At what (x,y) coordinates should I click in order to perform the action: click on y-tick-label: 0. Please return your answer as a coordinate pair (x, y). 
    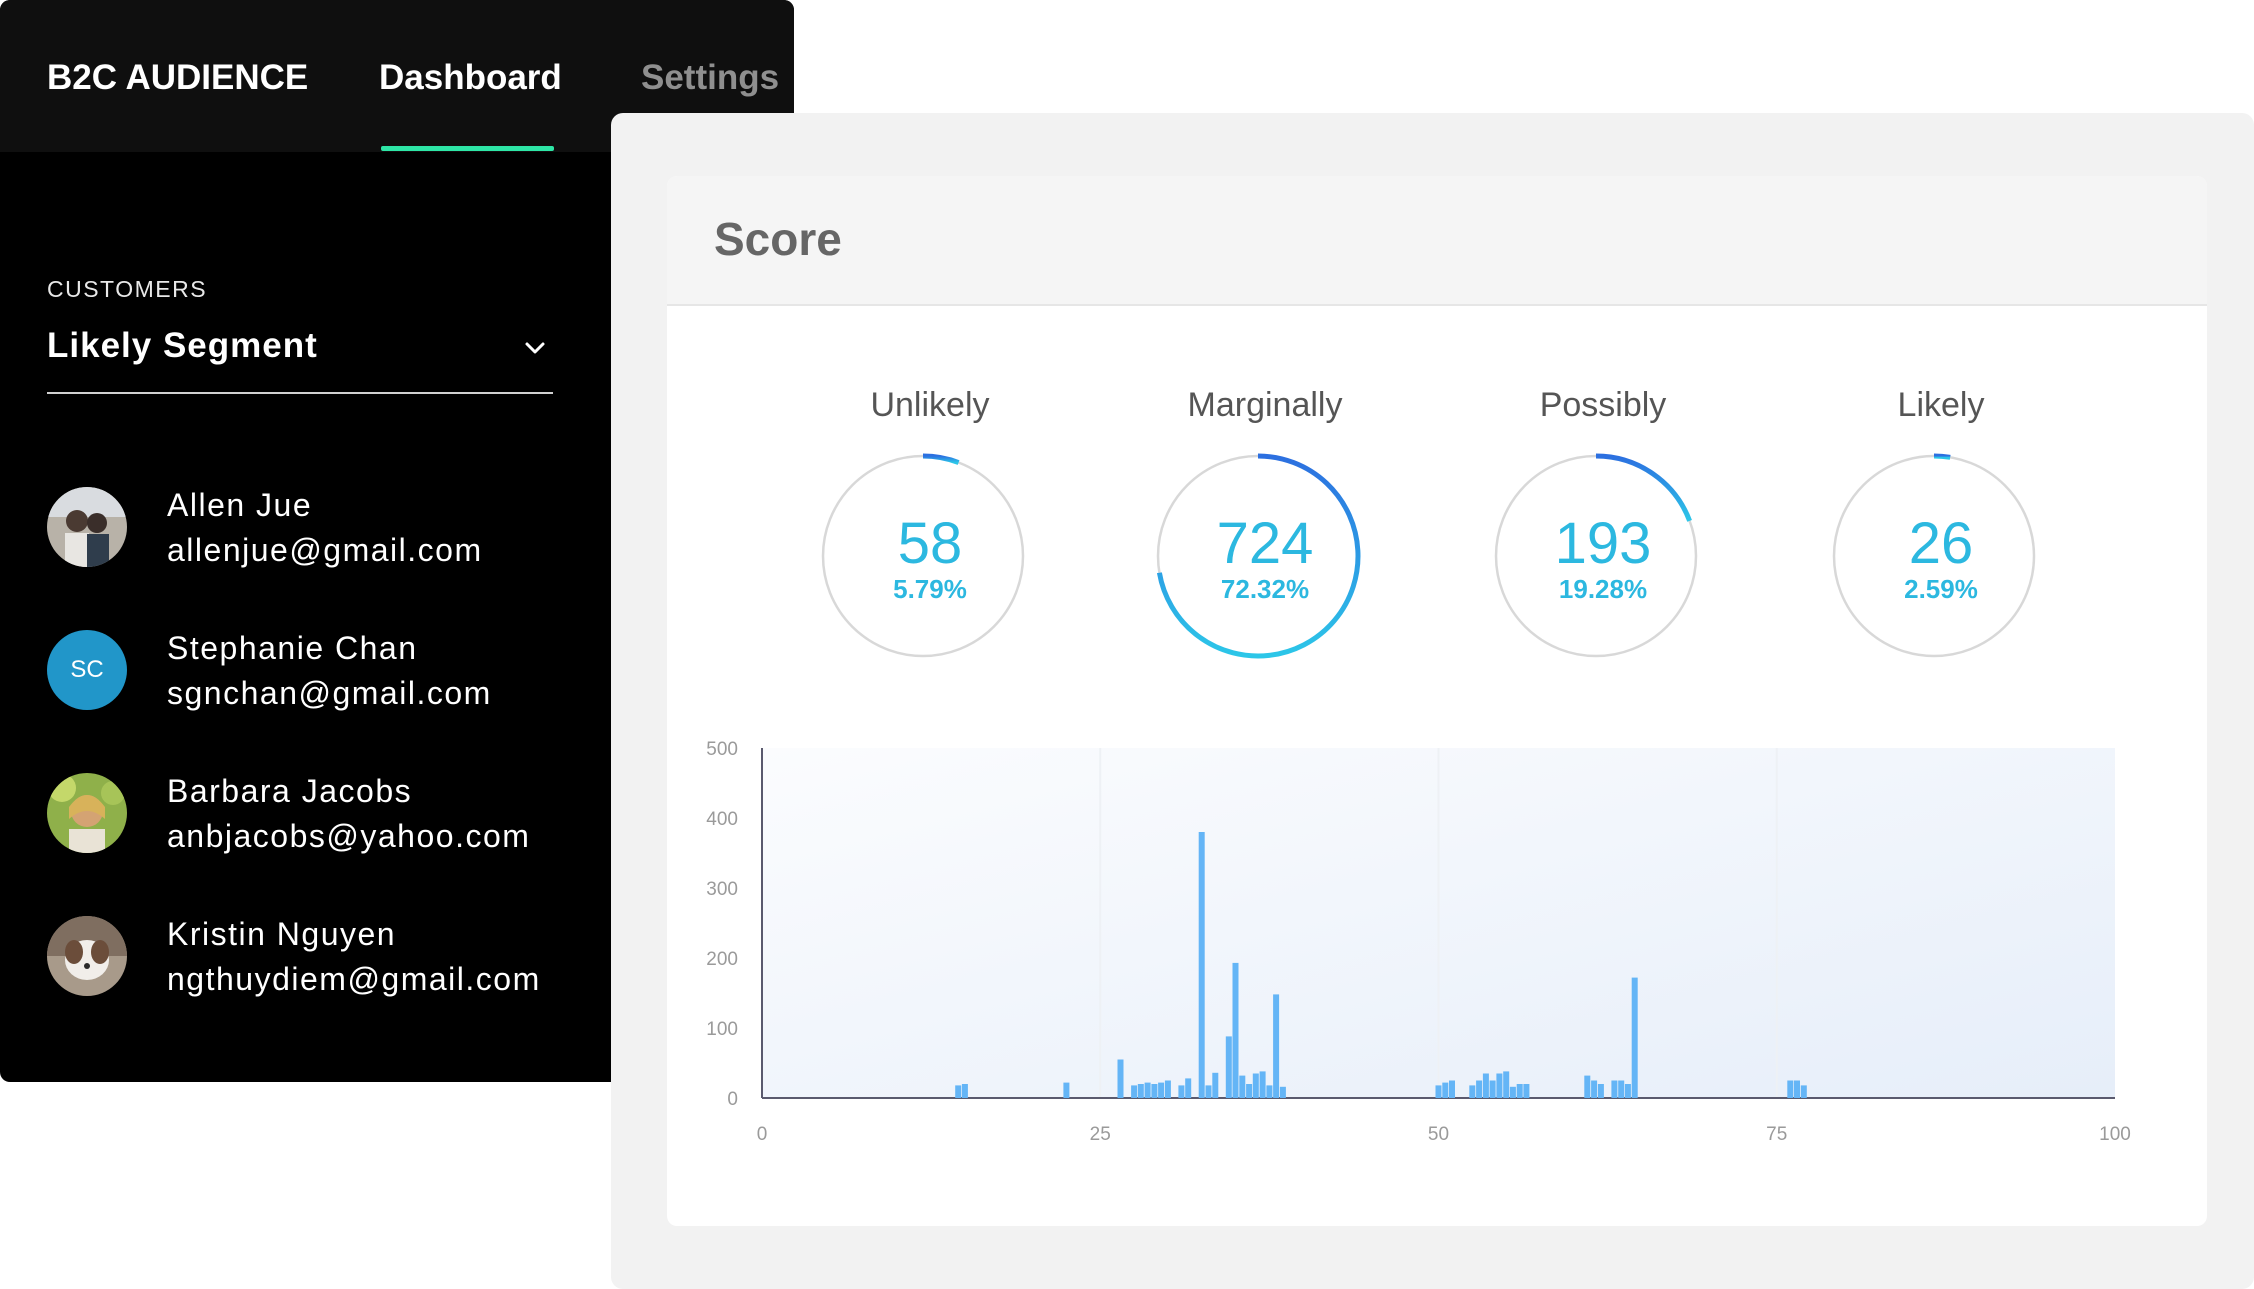
    Looking at the image, I should click on (732, 1099).